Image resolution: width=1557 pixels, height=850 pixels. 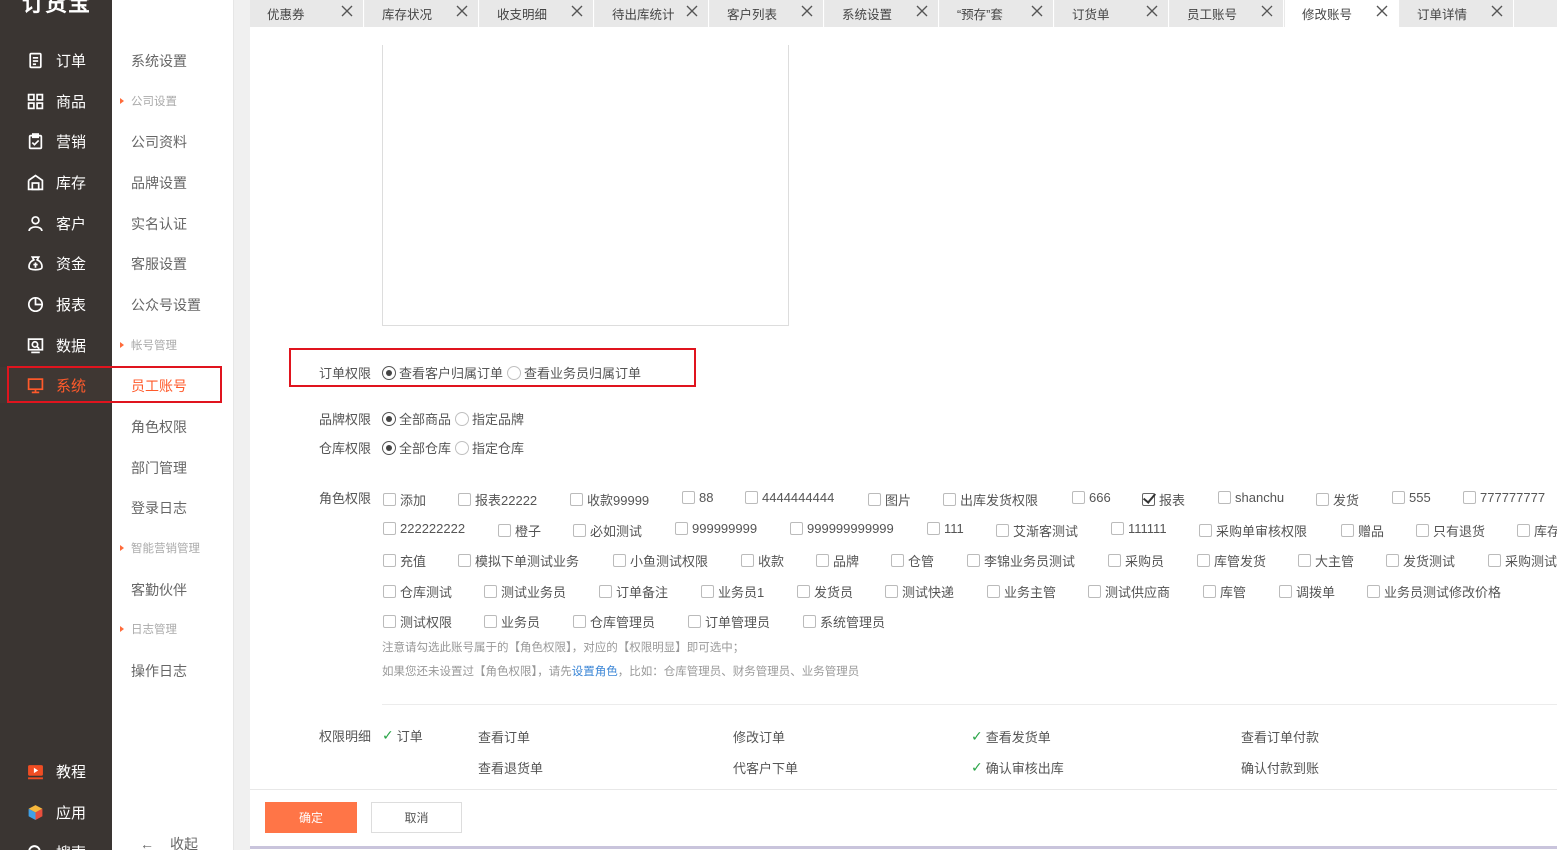 What do you see at coordinates (417, 591) in the screenshot?
I see `role-checkbox: 仓库测试` at bounding box center [417, 591].